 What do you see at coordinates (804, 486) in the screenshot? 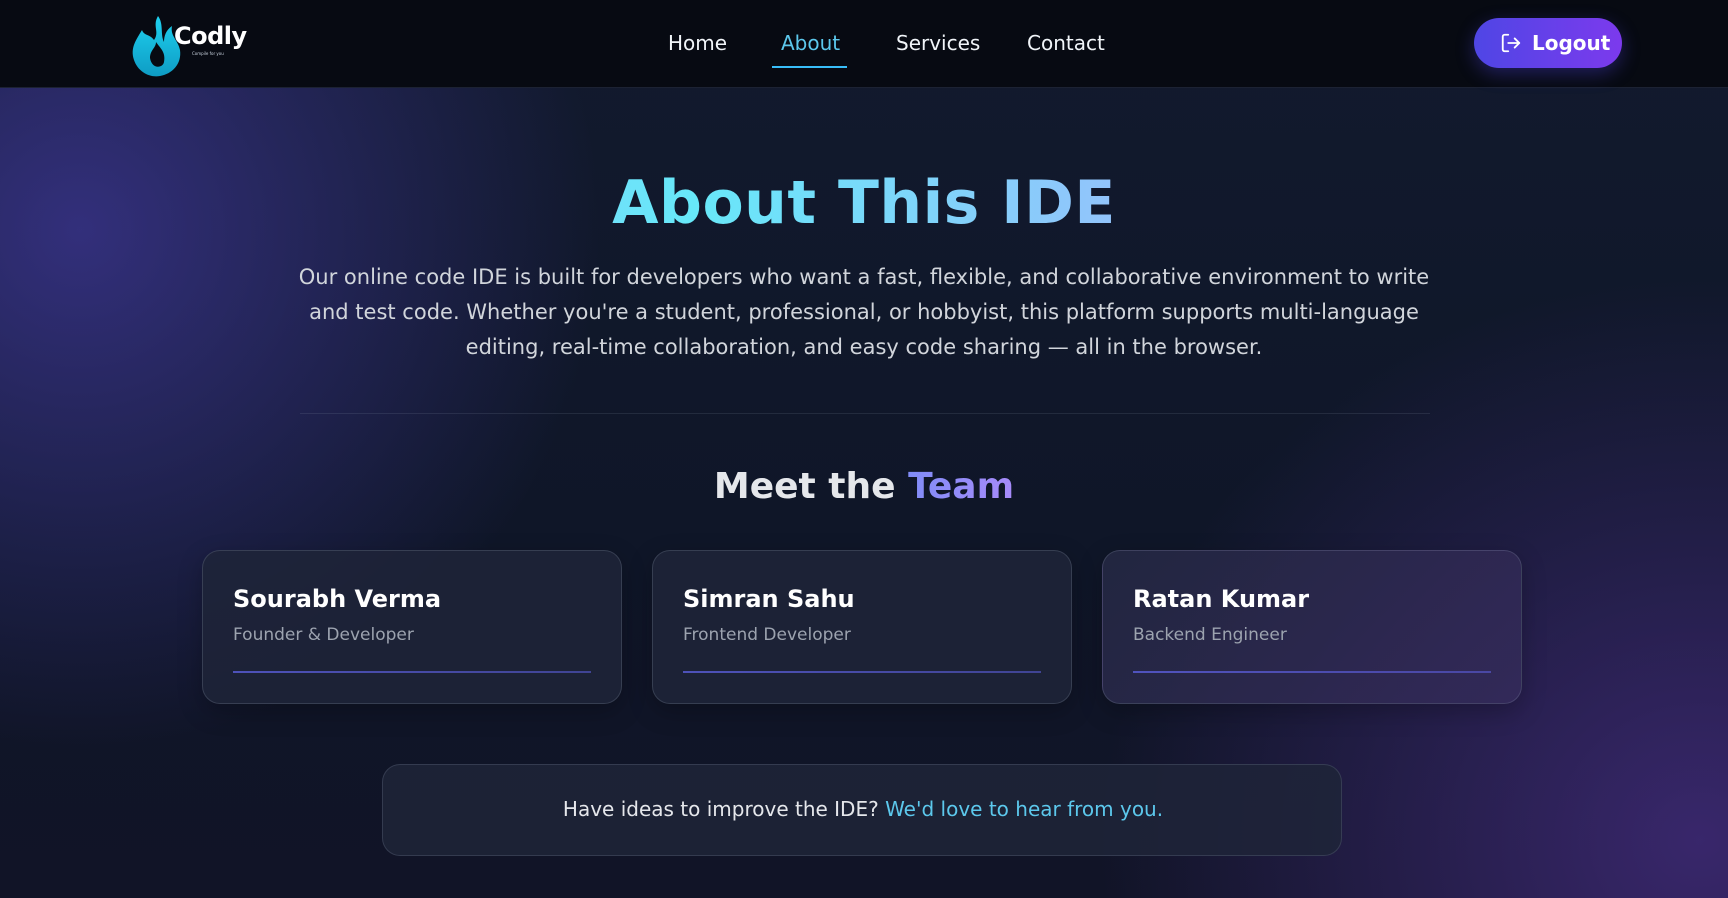
I see `team-heading-prefix: Meet the` at bounding box center [804, 486].